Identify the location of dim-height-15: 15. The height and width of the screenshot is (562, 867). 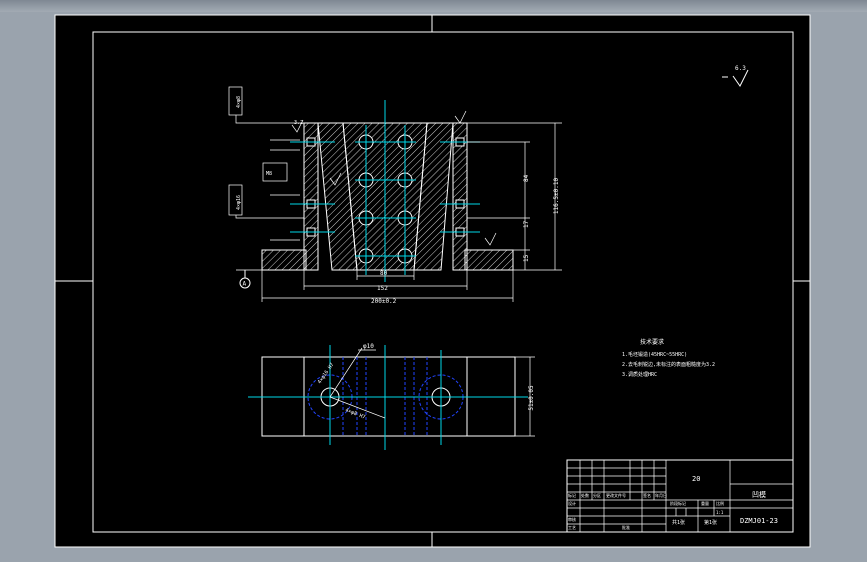
(526, 258).